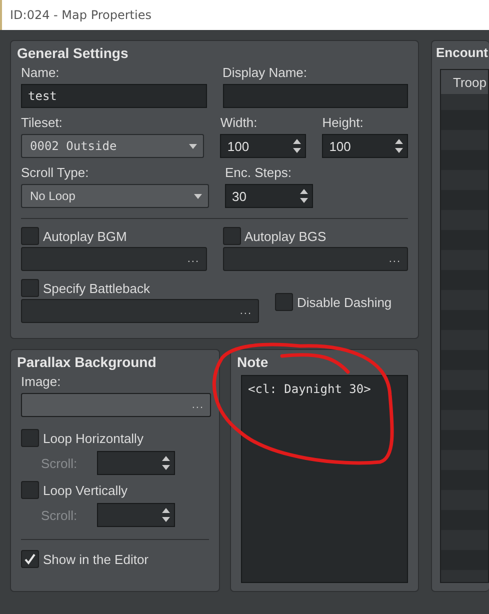 This screenshot has height=614, width=489. Describe the element at coordinates (253, 362) in the screenshot. I see `panel-title: Note` at that location.